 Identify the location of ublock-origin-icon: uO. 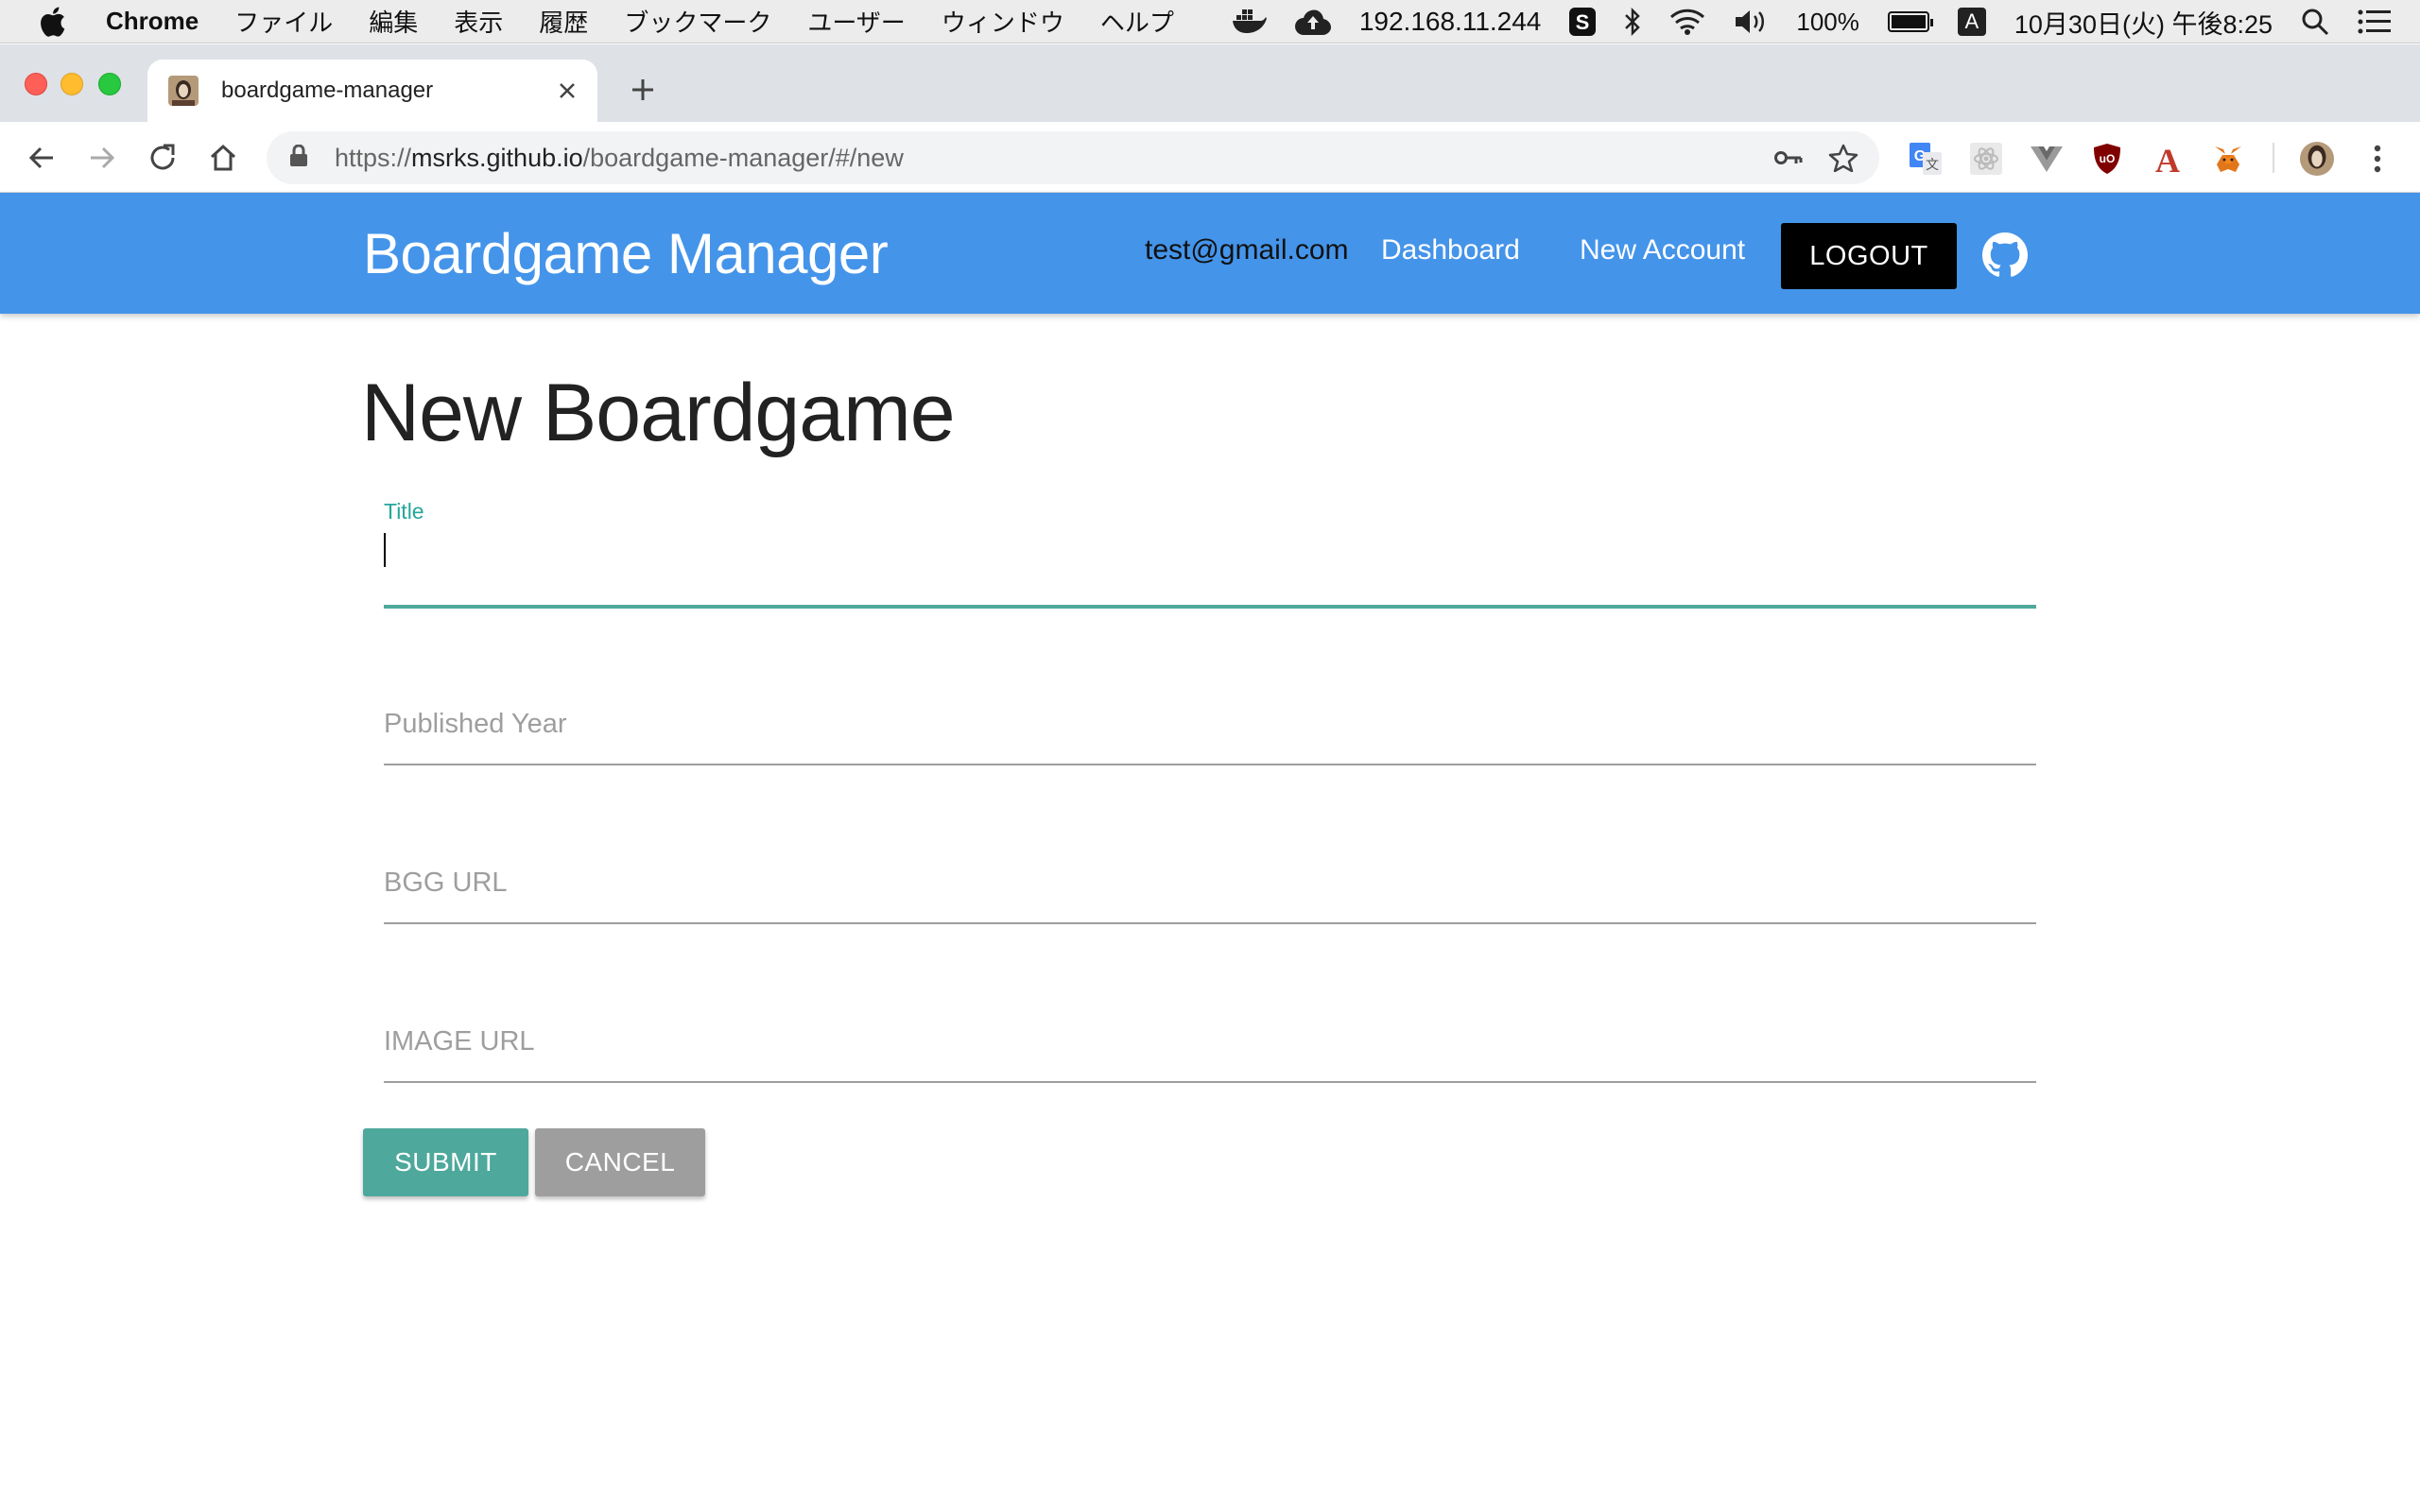
(2107, 159).